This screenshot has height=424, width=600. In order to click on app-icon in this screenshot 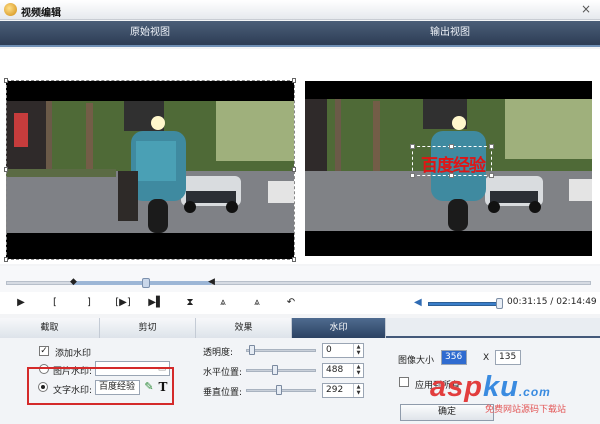, I will do `click(10, 9)`.